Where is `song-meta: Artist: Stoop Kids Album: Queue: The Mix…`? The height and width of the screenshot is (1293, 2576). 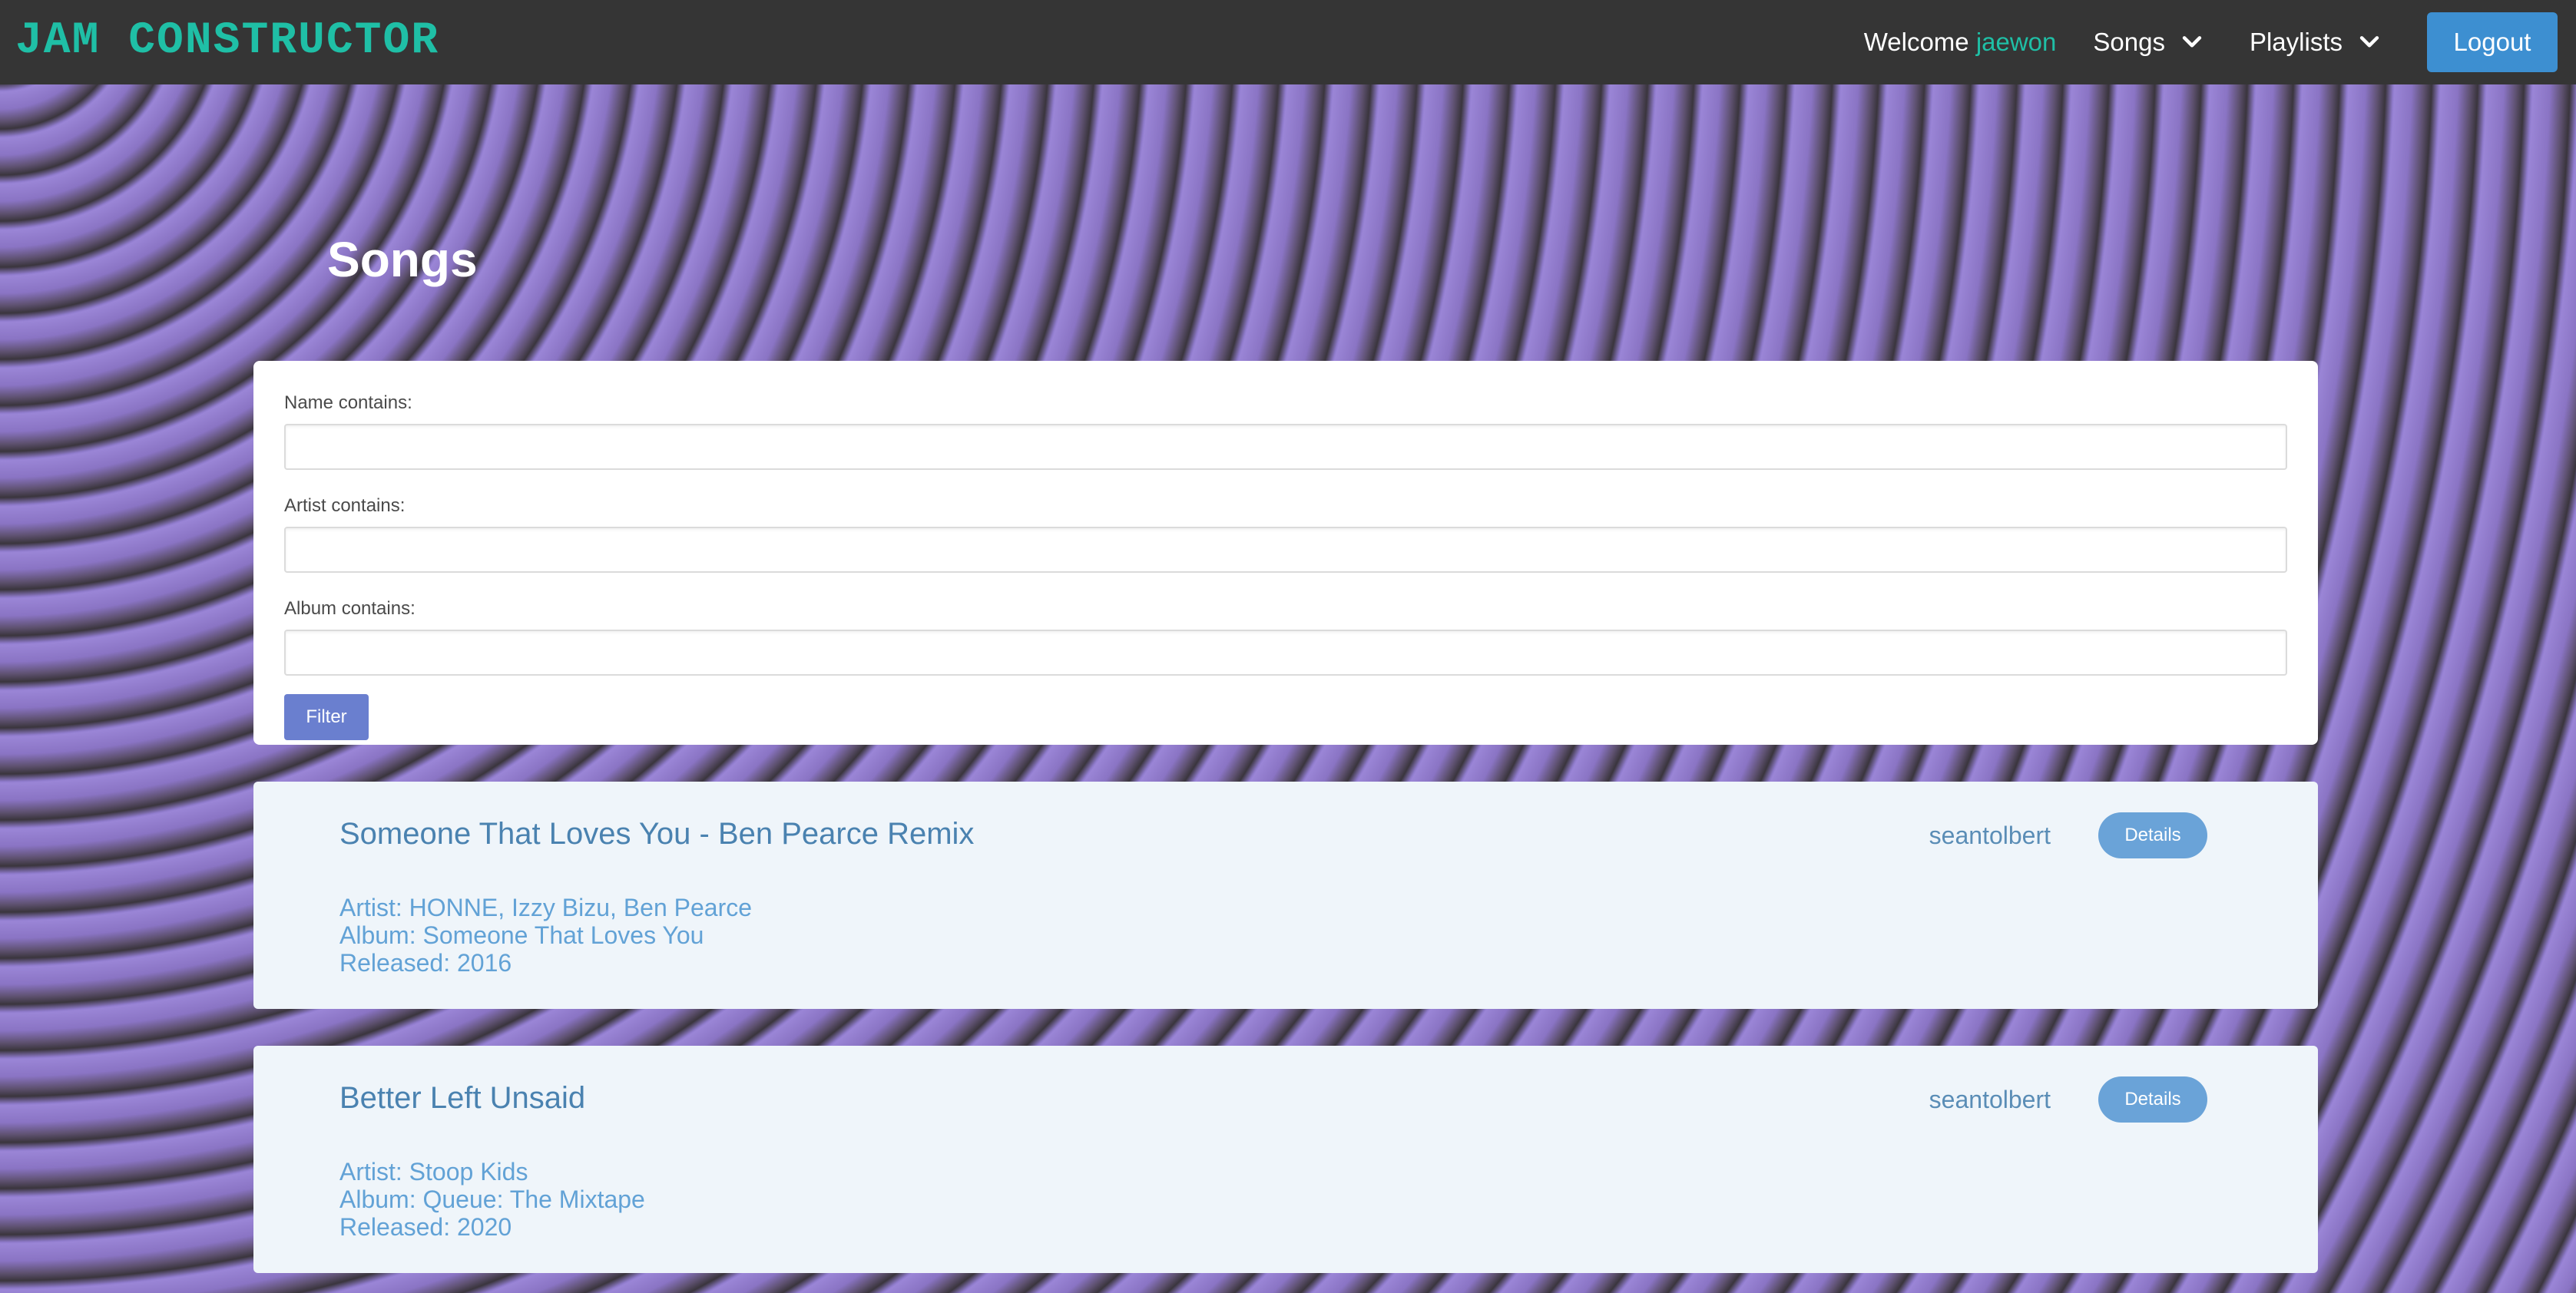
song-meta: Artist: Stoop Kids Album: Queue: The Mix… is located at coordinates (492, 1199).